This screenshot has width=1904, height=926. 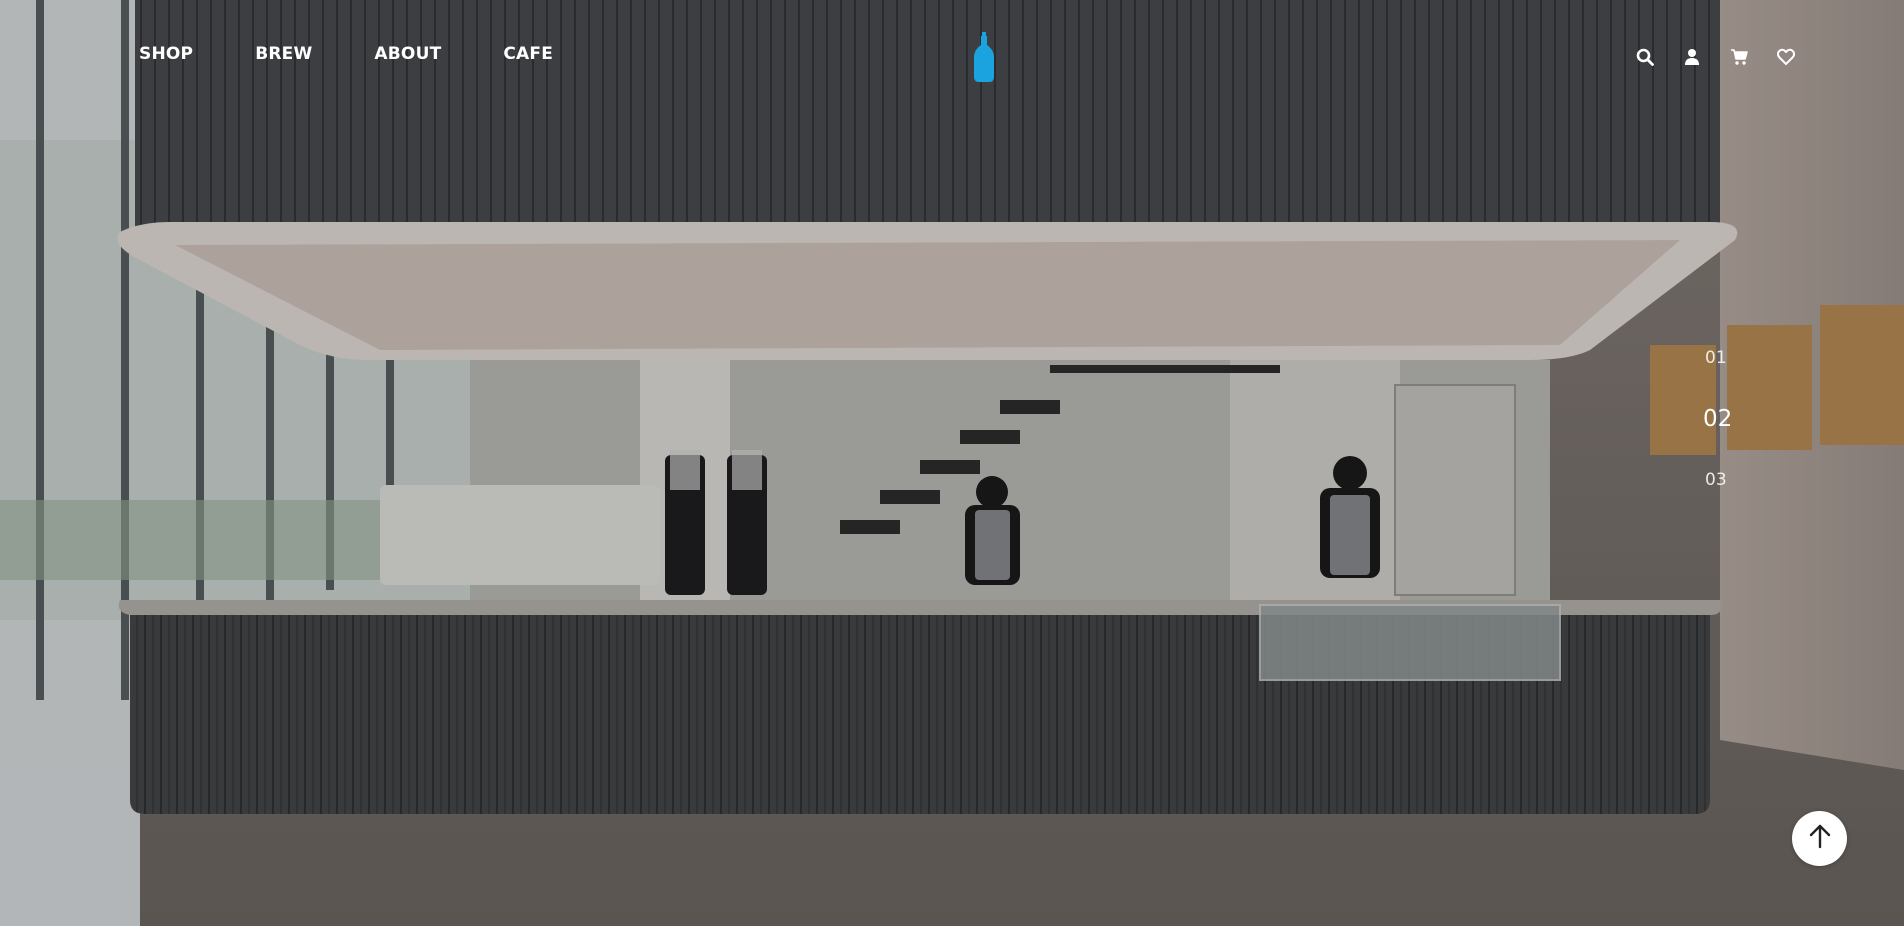 I want to click on cart-icon, so click(x=1739, y=57).